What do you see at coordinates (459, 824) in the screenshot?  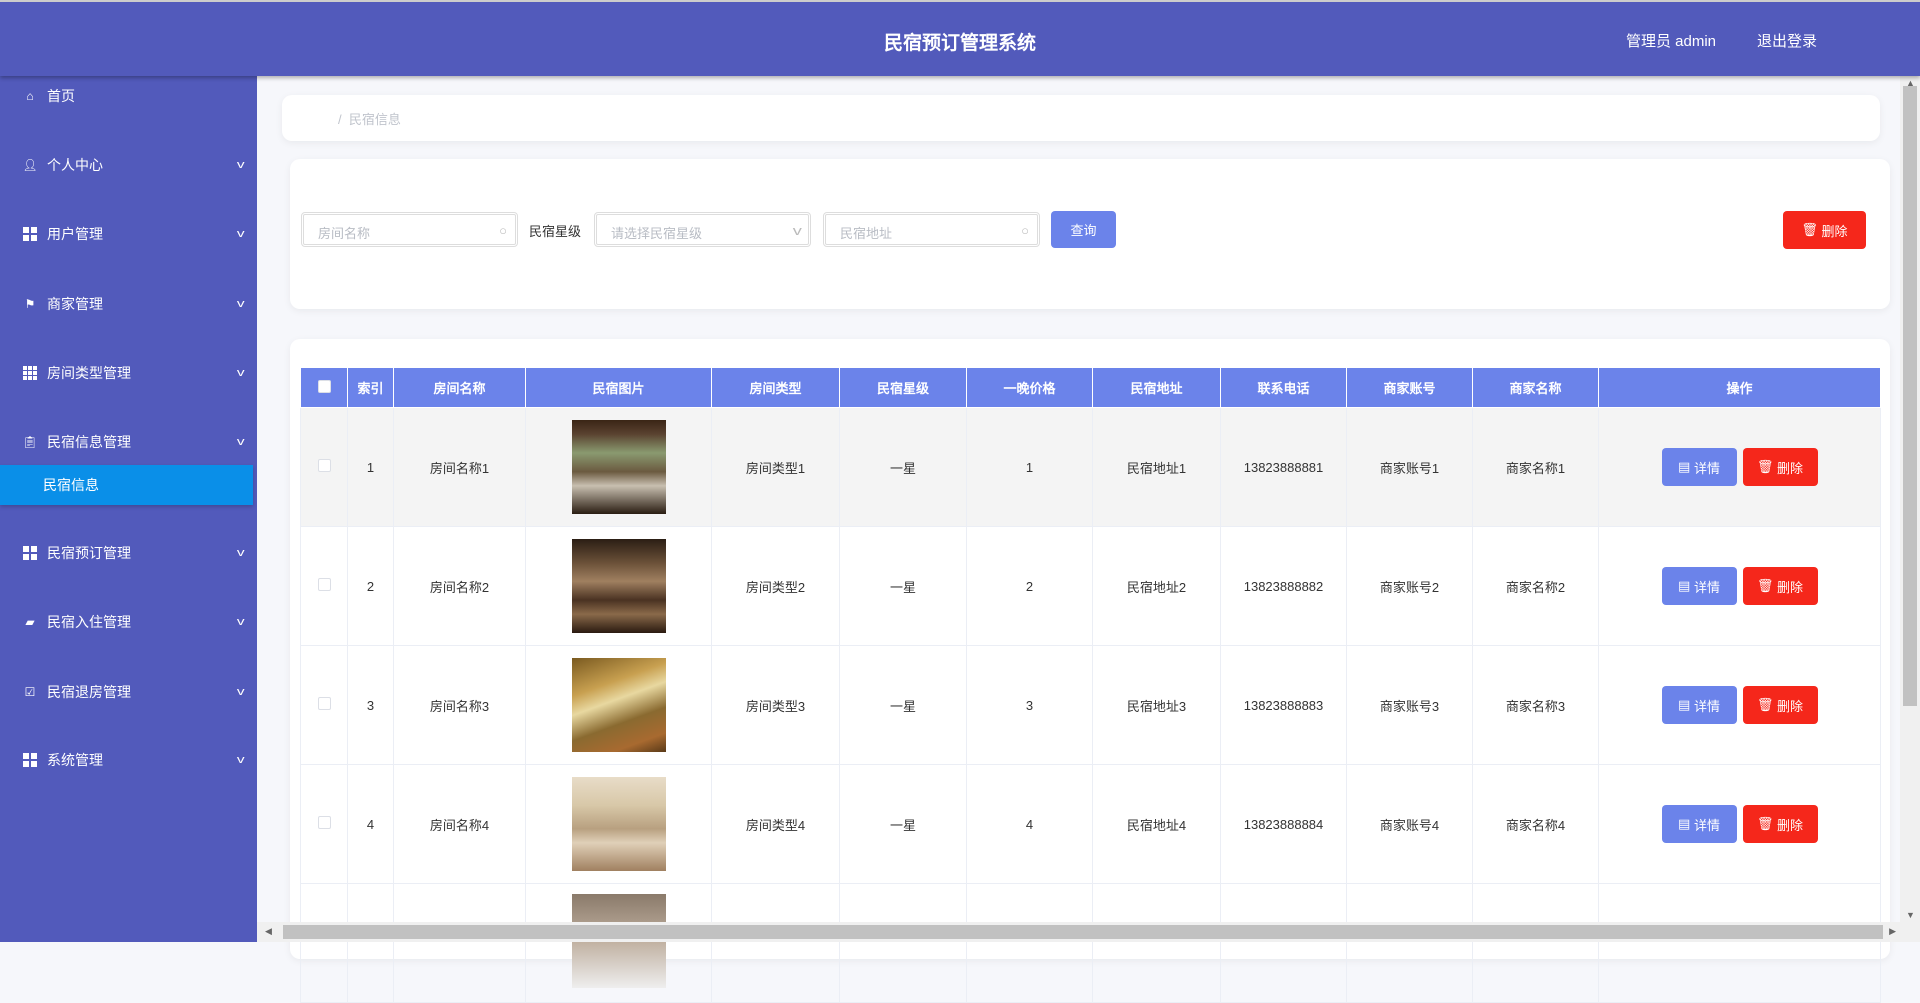 I see `cell-name: 房间名称4` at bounding box center [459, 824].